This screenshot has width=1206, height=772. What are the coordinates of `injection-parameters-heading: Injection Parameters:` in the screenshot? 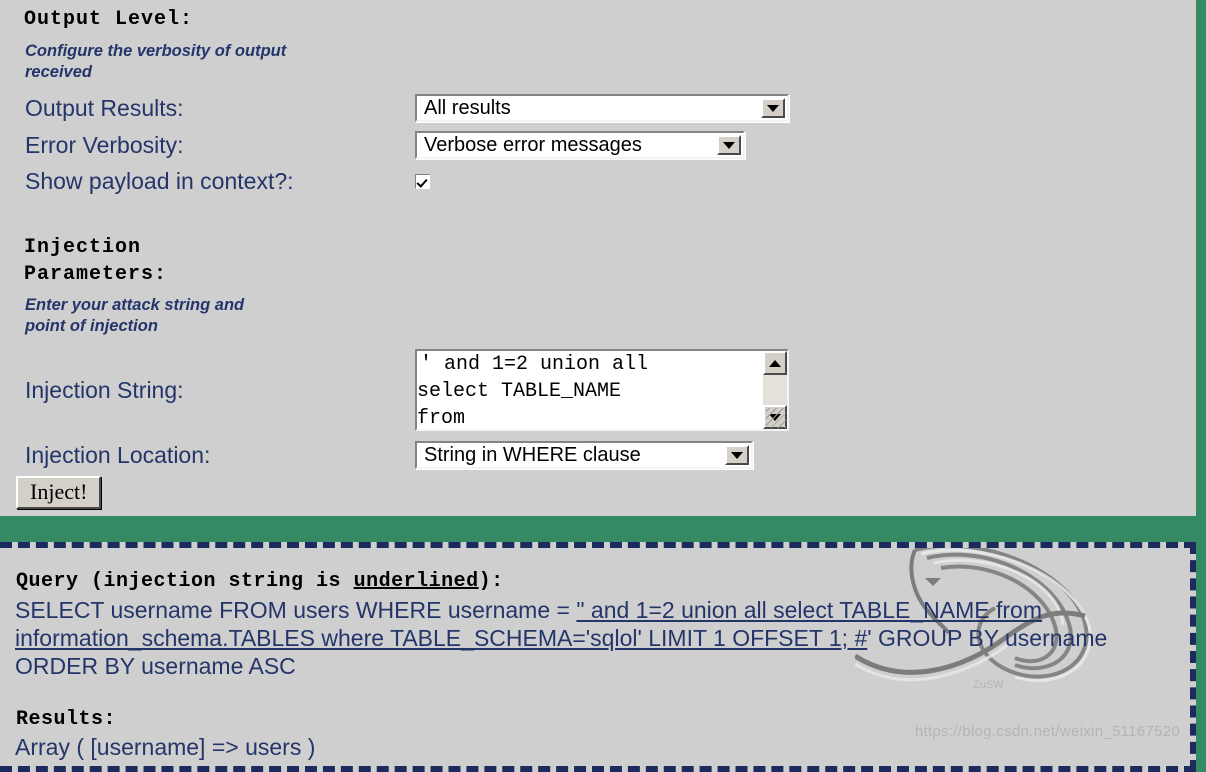 It's located at (96, 261).